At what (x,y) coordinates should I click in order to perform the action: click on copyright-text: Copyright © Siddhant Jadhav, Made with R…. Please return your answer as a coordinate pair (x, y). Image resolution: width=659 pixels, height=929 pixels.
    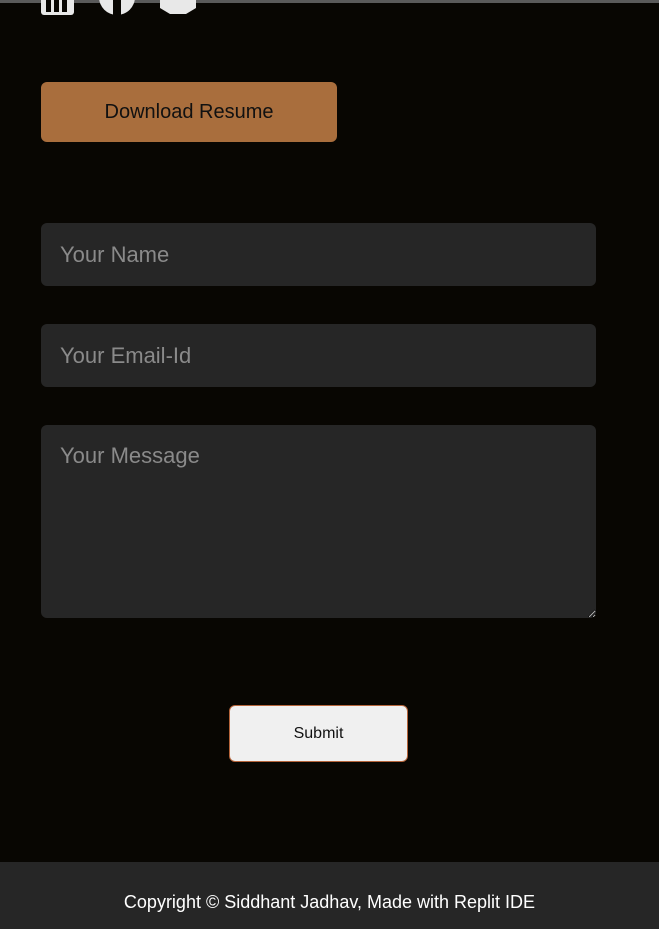
    Looking at the image, I should click on (329, 902).